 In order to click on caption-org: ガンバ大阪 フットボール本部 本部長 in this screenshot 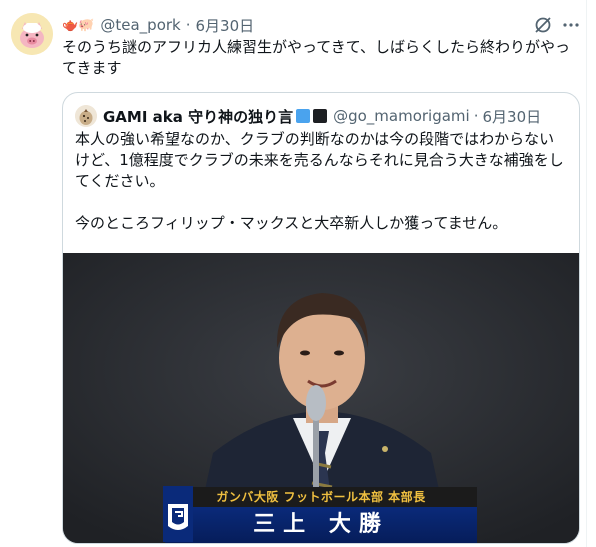, I will do `click(321, 497)`.